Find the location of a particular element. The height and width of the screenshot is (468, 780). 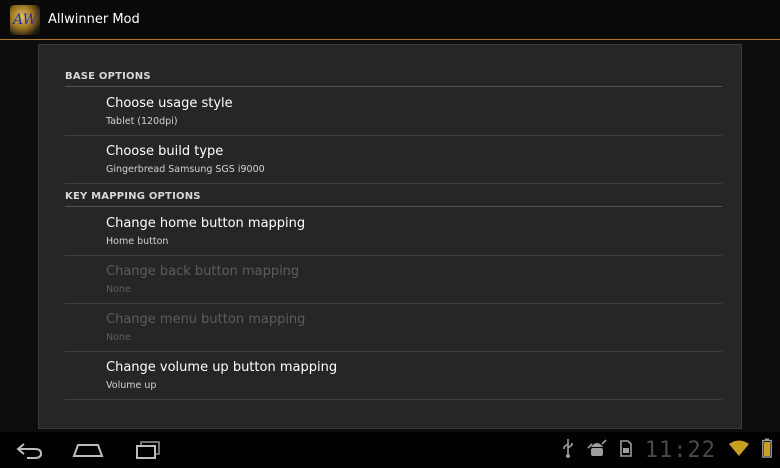

app-logo-icon: AW is located at coordinates (25, 19).